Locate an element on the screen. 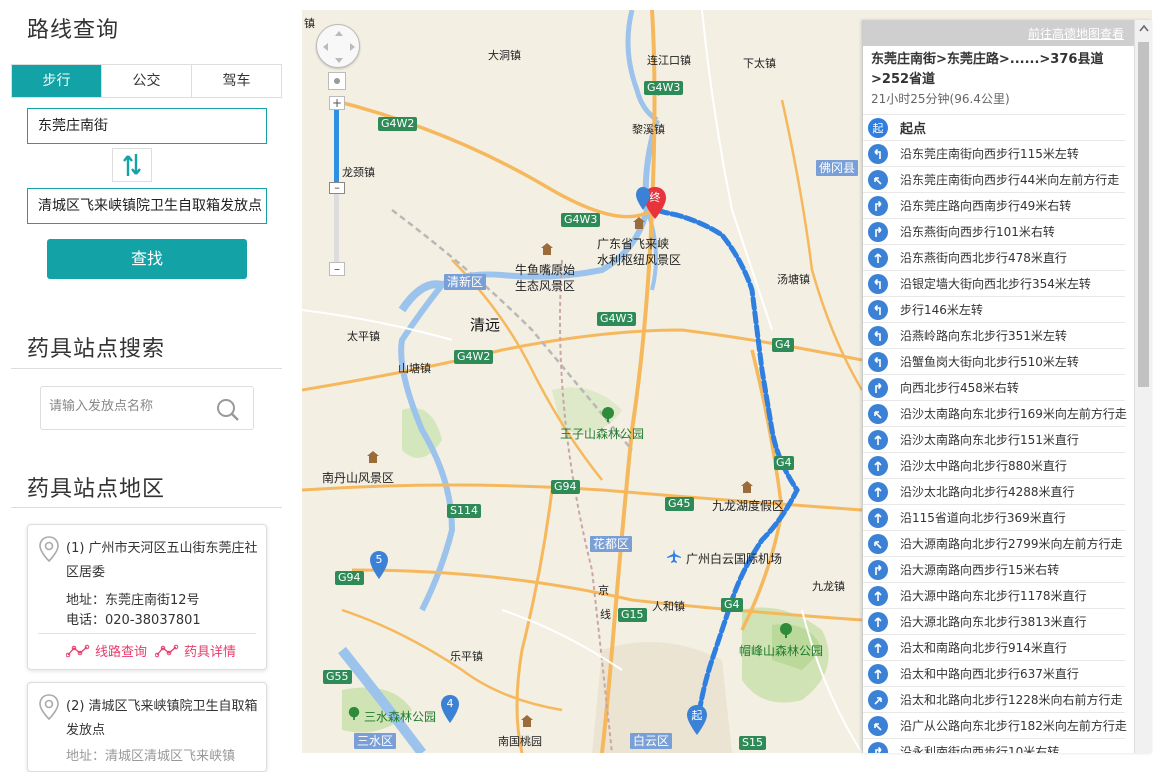 The image size is (1157, 772). route-step-text: 沿大源南路向北步行2799米向左前方行走 is located at coordinates (1011, 544).